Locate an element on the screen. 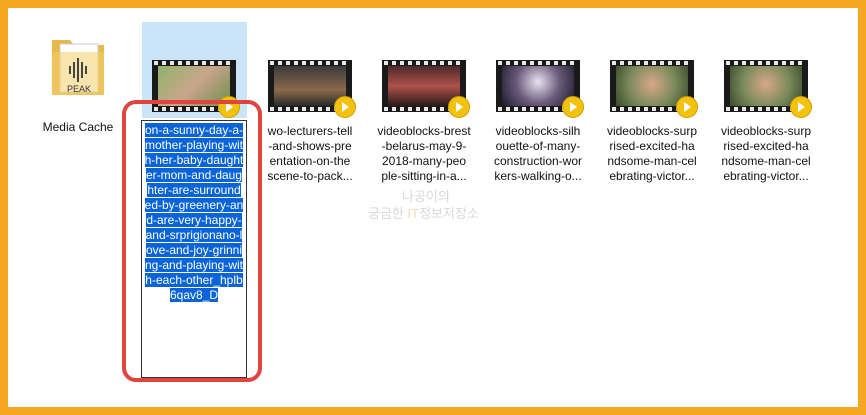  folder-item-media-cache: PEAK is located at coordinates (78, 67).